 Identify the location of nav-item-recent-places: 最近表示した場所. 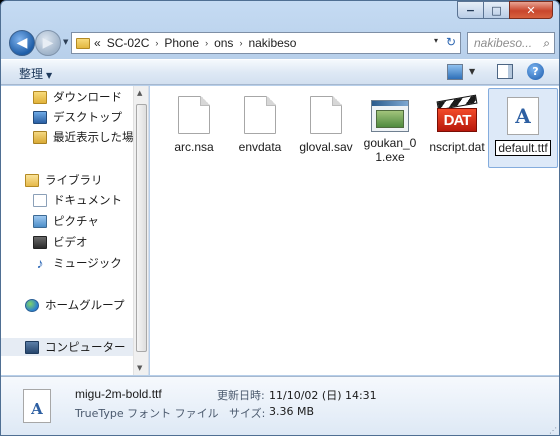
(89, 137).